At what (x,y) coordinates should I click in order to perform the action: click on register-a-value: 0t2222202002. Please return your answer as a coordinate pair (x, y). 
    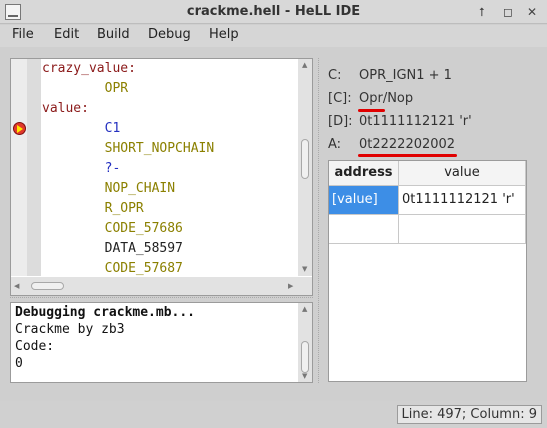
    Looking at the image, I should click on (407, 144).